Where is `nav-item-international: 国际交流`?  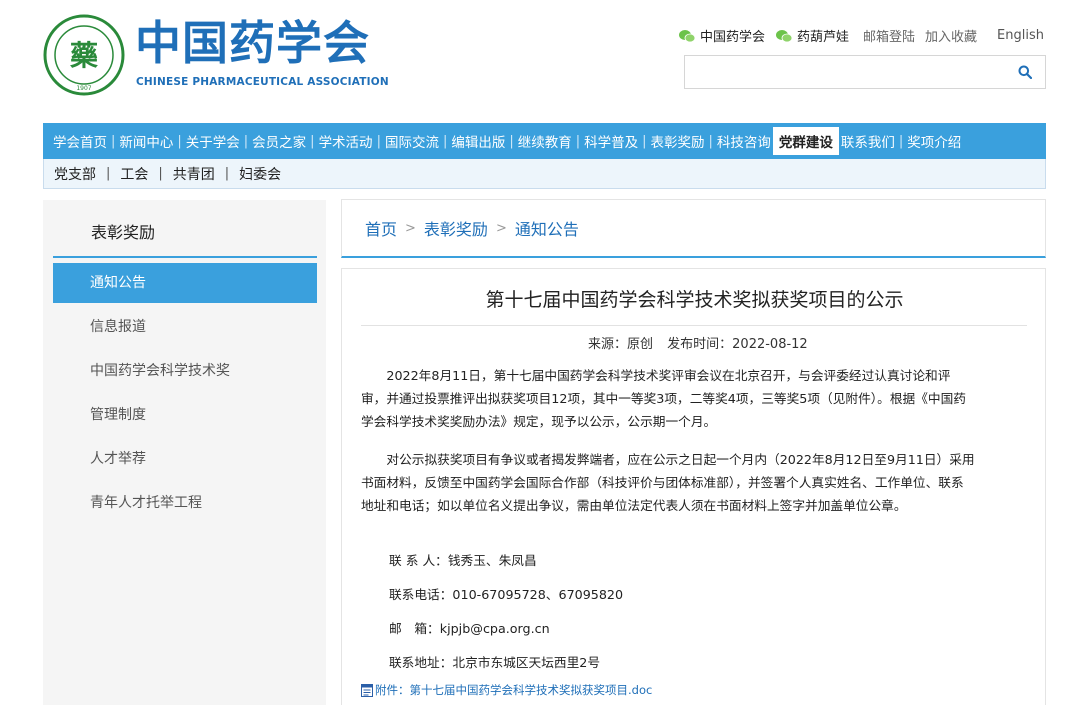
nav-item-international: 国际交流 is located at coordinates (412, 141).